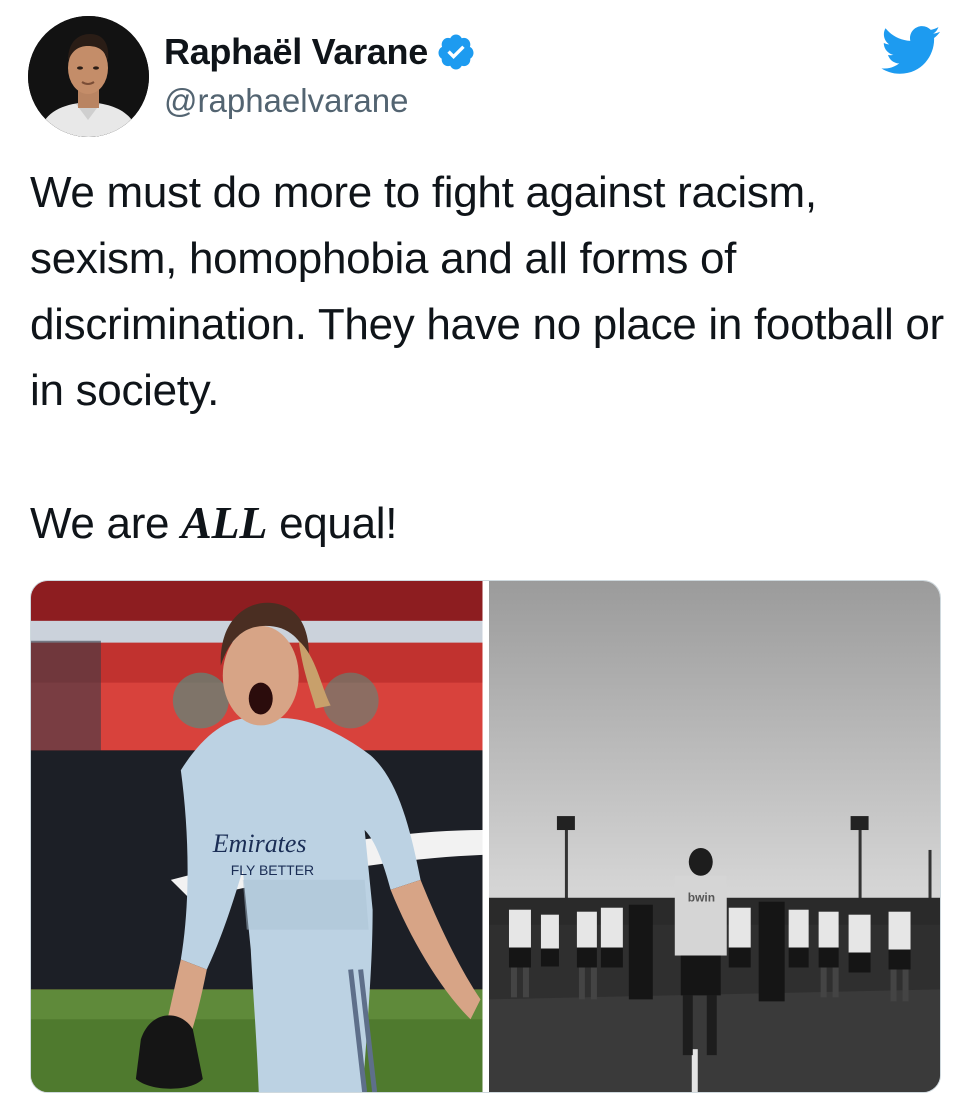 The width and height of the screenshot is (963, 1100). What do you see at coordinates (700, 898) in the screenshot?
I see `jersey-sponsor-text: bwin` at bounding box center [700, 898].